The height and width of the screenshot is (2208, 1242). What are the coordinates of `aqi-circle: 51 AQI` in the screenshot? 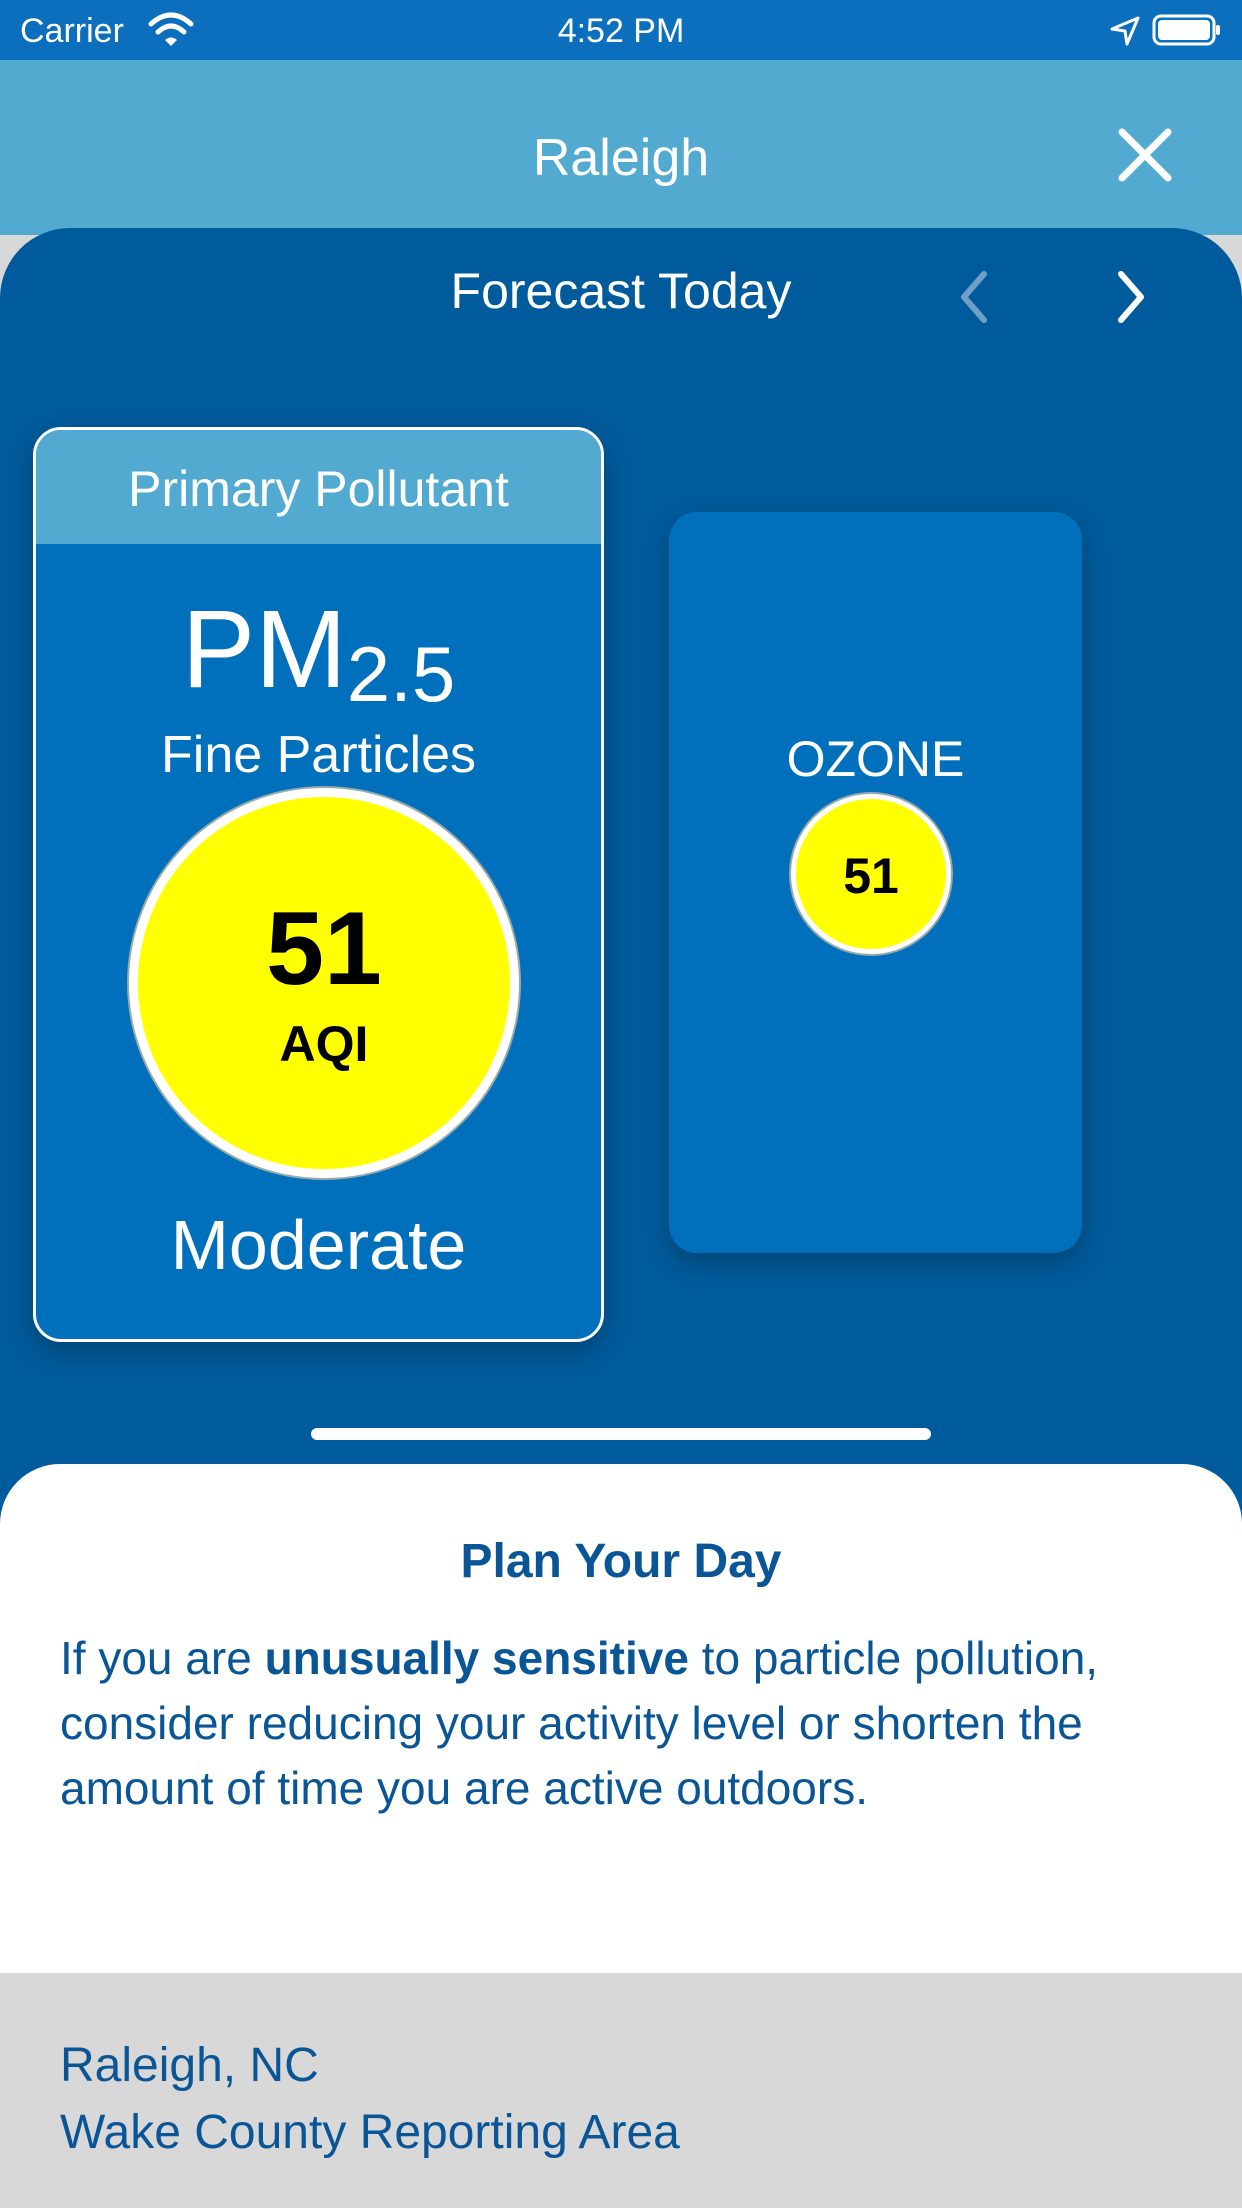 It's located at (324, 983).